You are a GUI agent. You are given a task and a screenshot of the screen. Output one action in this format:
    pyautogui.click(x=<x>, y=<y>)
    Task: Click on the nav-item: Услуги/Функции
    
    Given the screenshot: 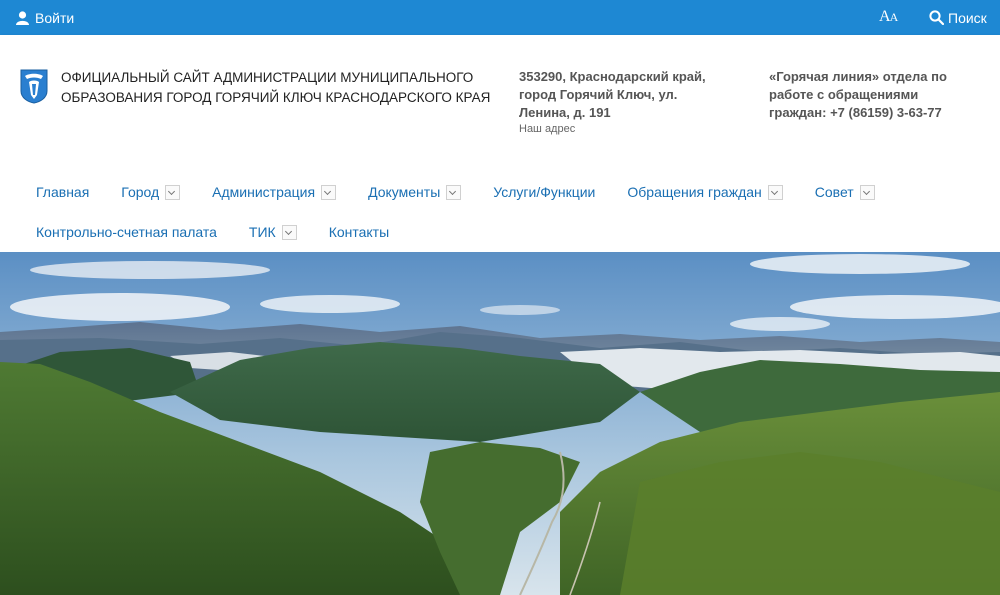 What is the action you would take?
    pyautogui.click(x=544, y=192)
    